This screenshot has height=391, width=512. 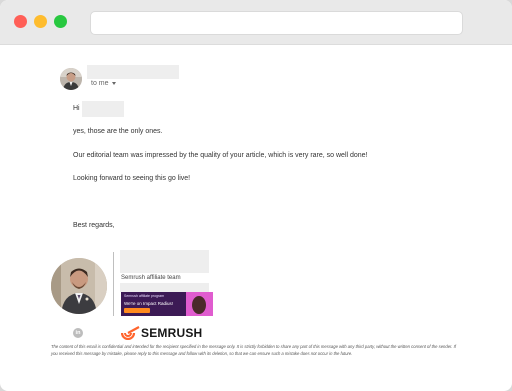 What do you see at coordinates (137, 310) in the screenshot?
I see `banner-cta` at bounding box center [137, 310].